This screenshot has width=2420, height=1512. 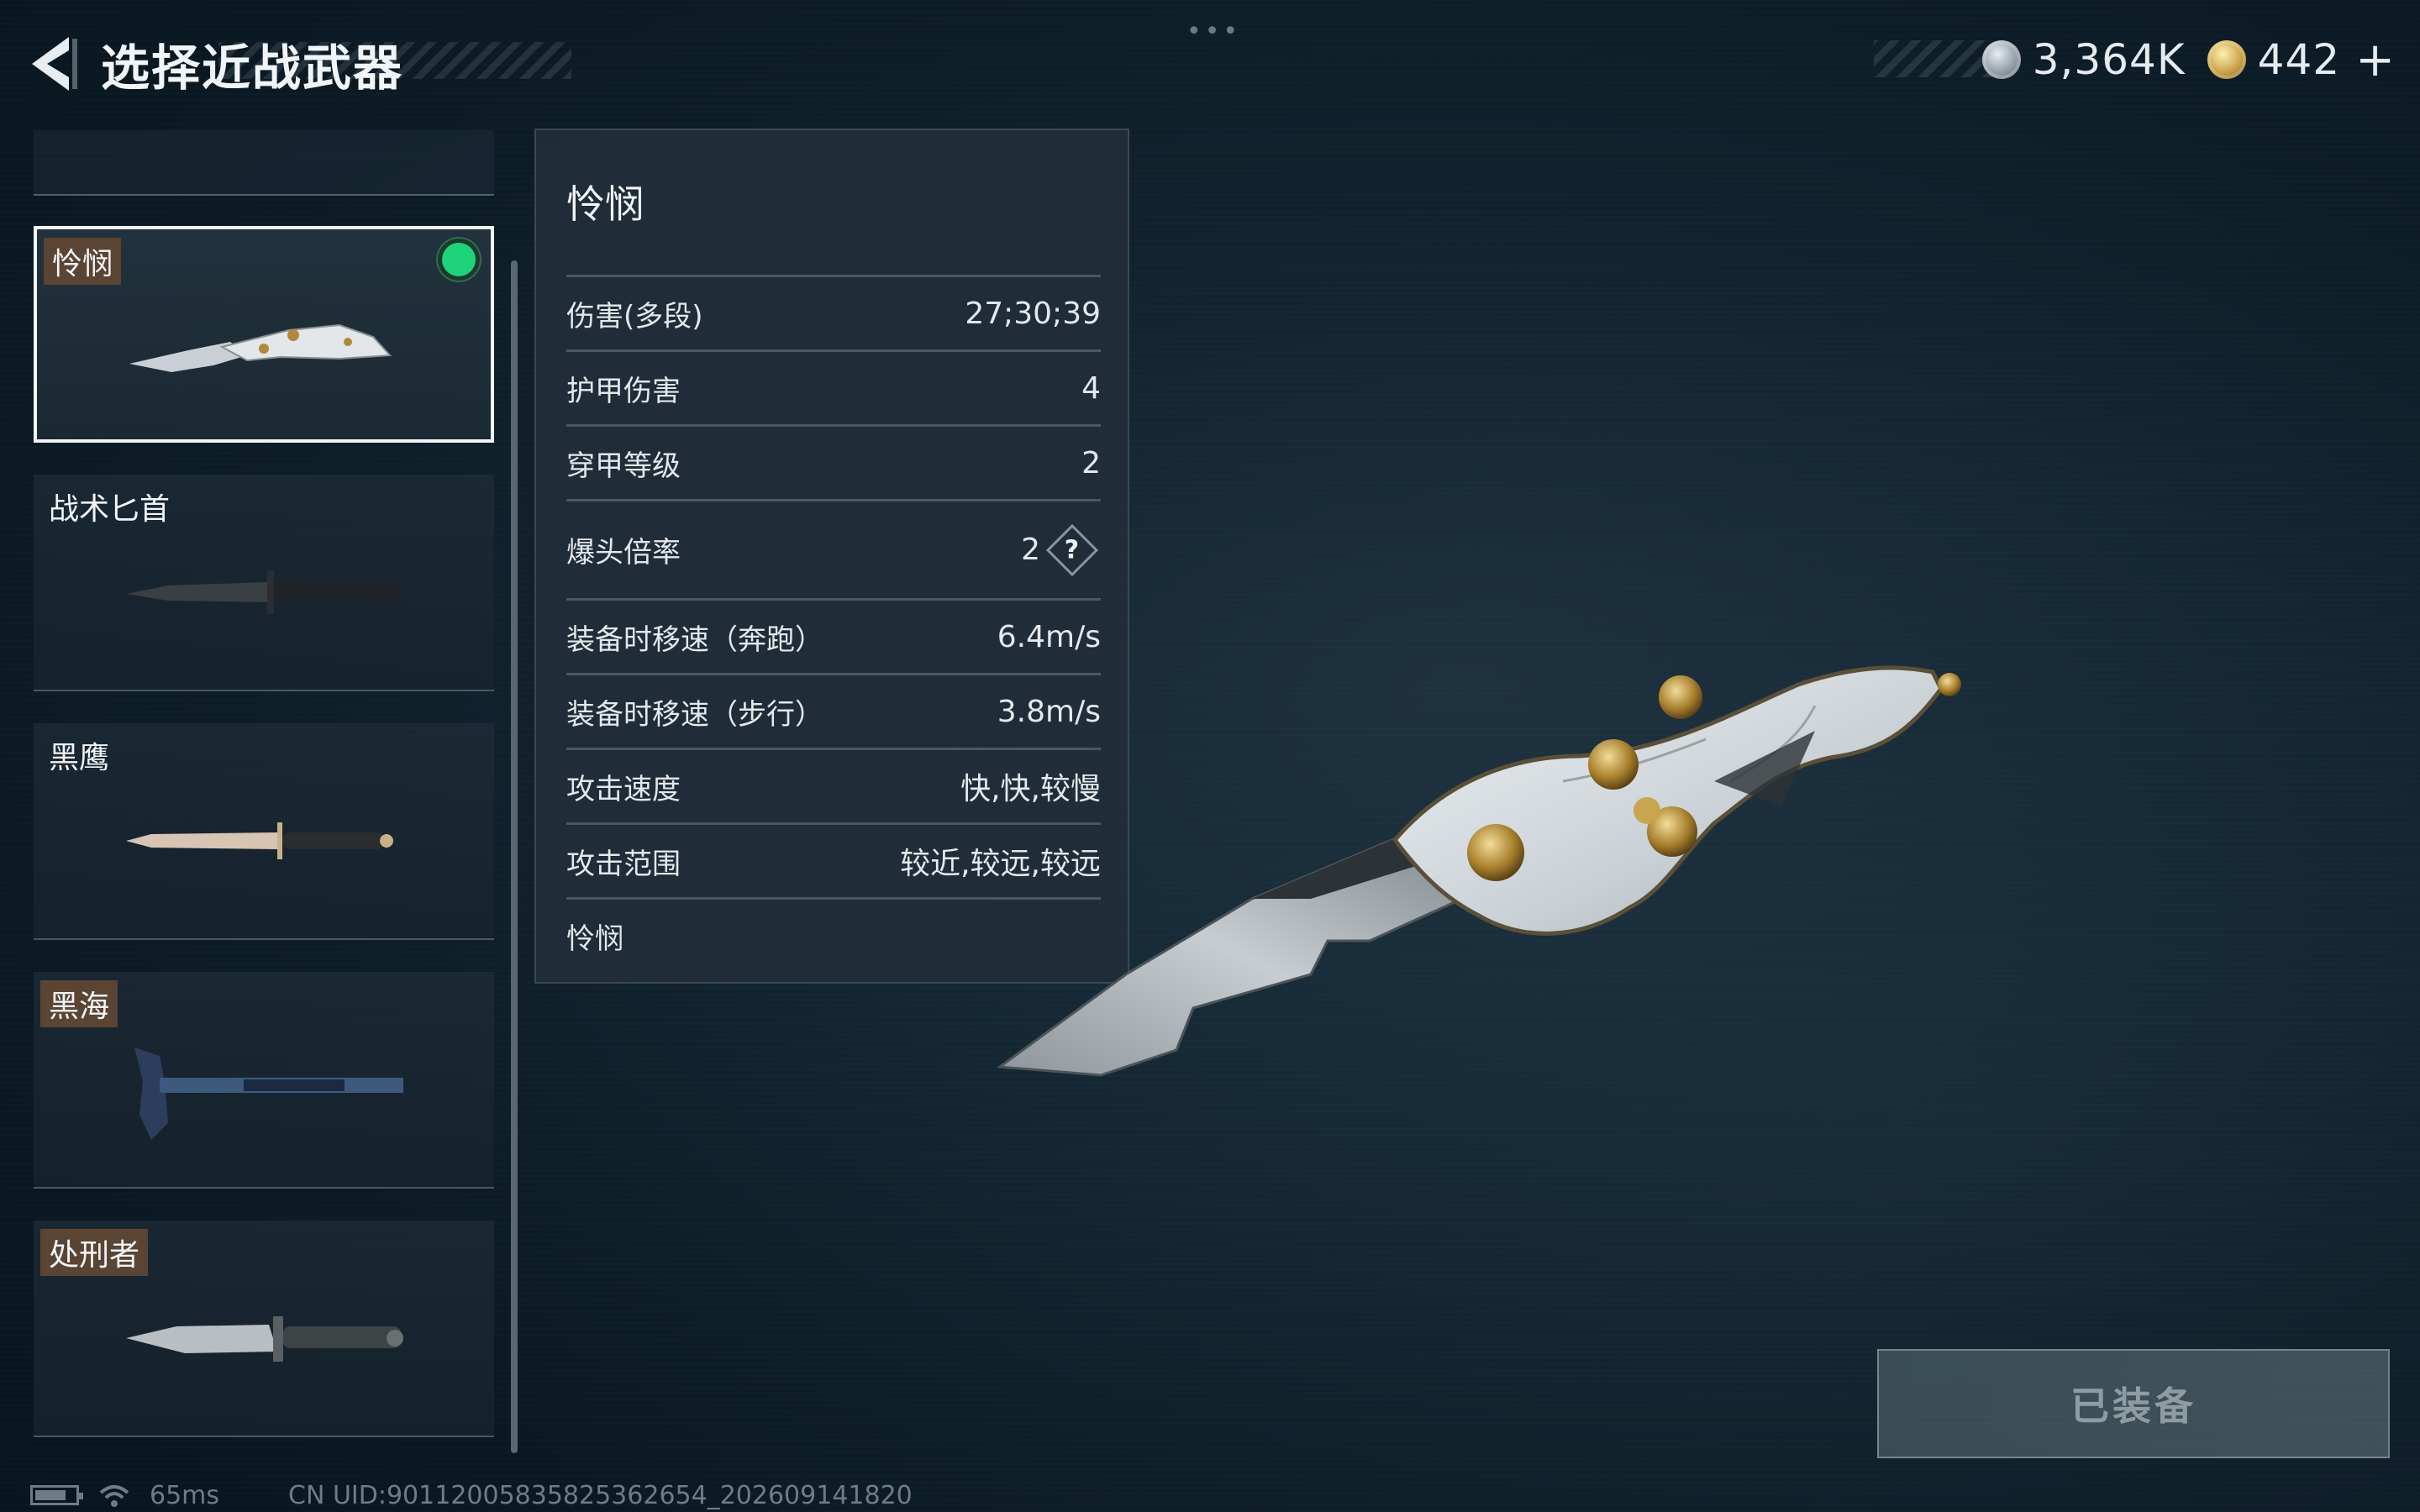 What do you see at coordinates (268, 1093) in the screenshot?
I see `axe-thumbnail-icon` at bounding box center [268, 1093].